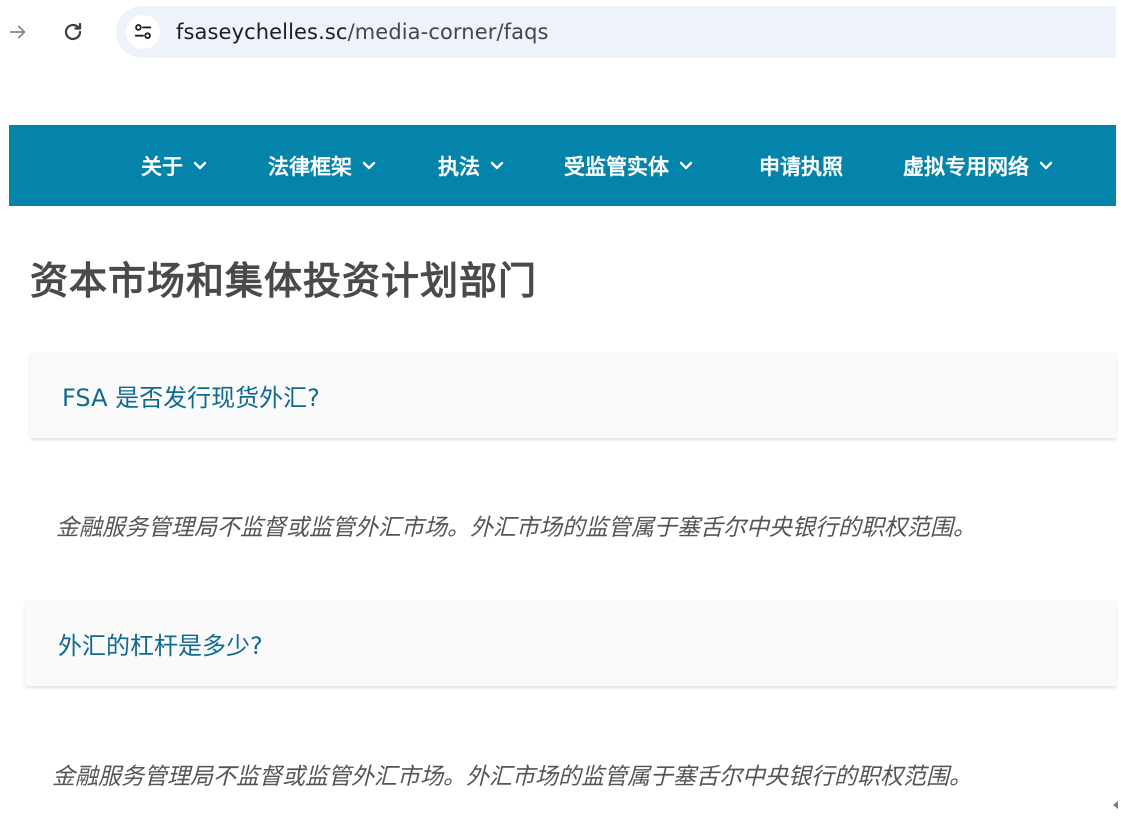 Image resolution: width=1121 pixels, height=823 pixels. I want to click on nav-item-legal-framework: 法律框架, so click(322, 165).